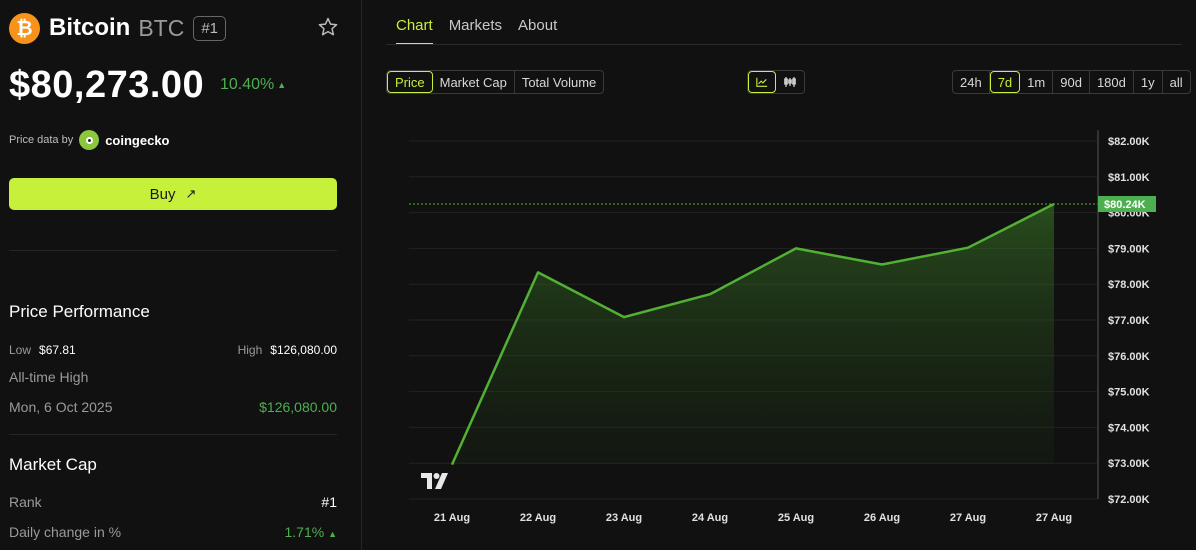 This screenshot has height=550, width=1196. I want to click on y-tick-label: $73.00K, so click(1129, 464).